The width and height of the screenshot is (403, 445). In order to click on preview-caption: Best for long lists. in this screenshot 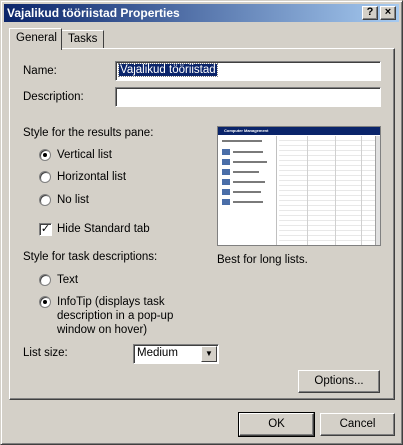, I will do `click(262, 260)`.